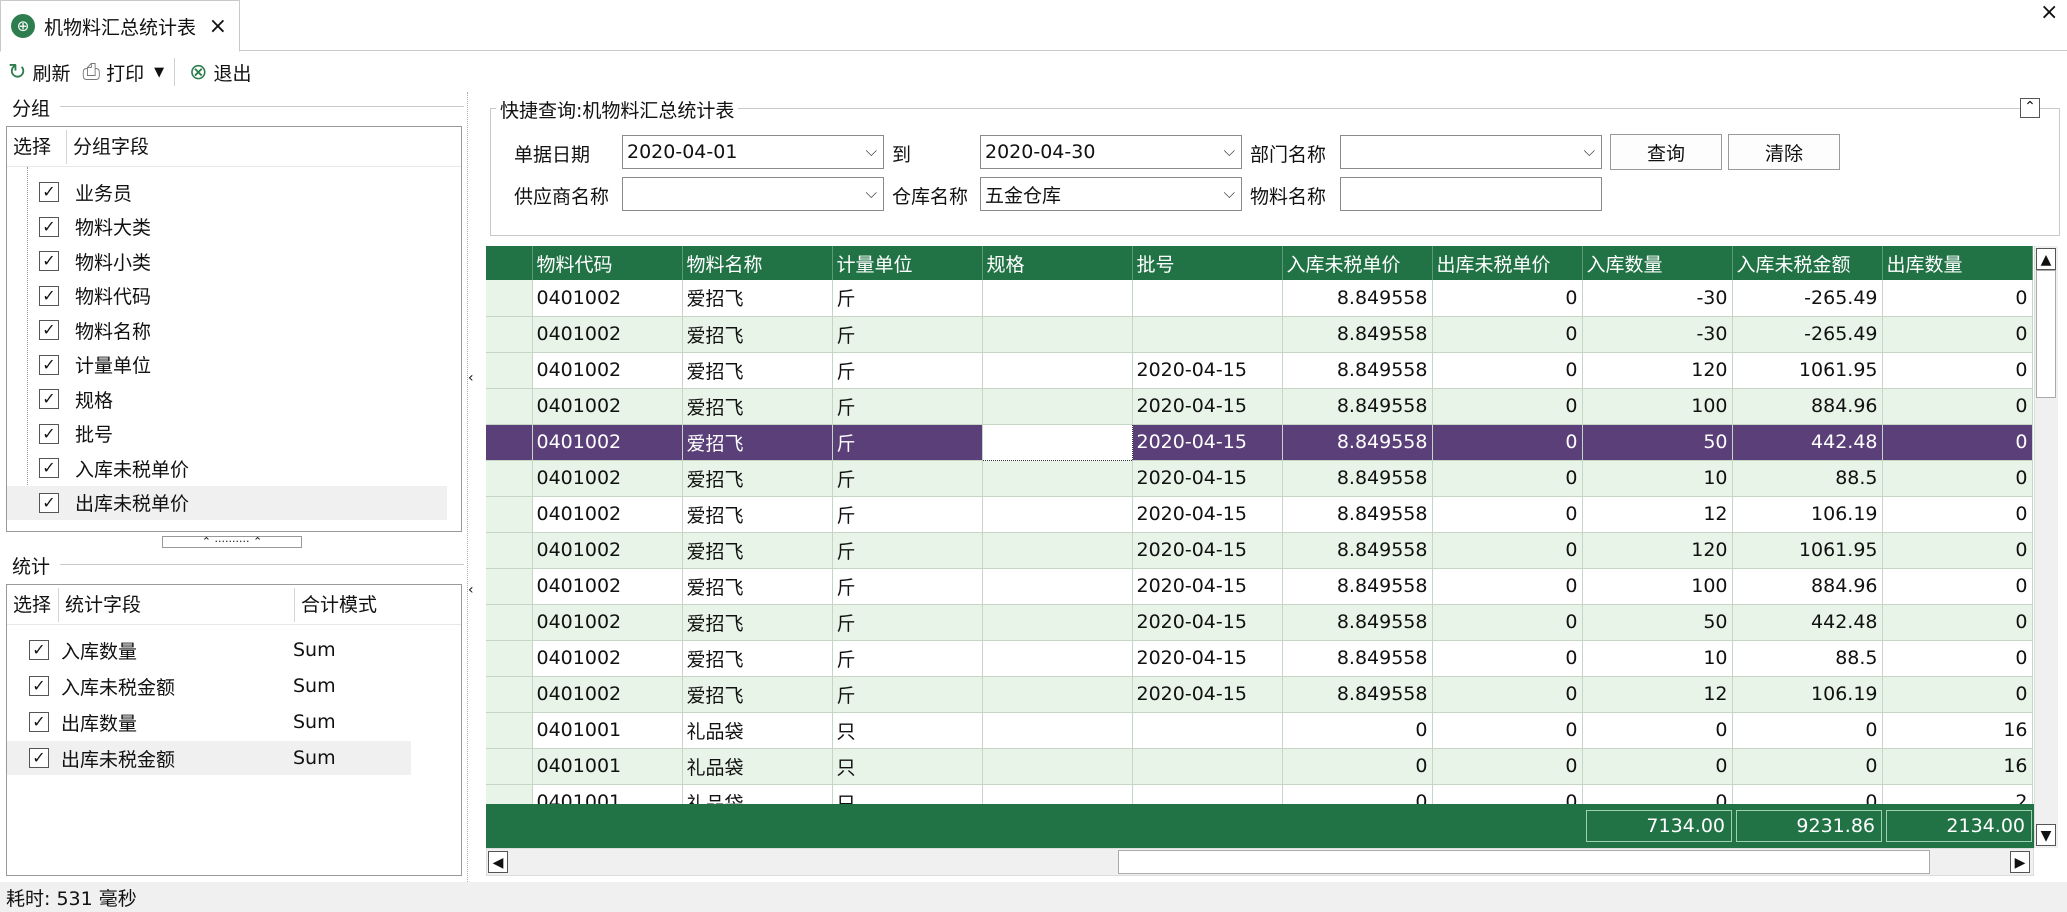 The width and height of the screenshot is (2067, 912). Describe the element at coordinates (227, 227) in the screenshot. I see `group-item: ✓ 物料大类` at that location.